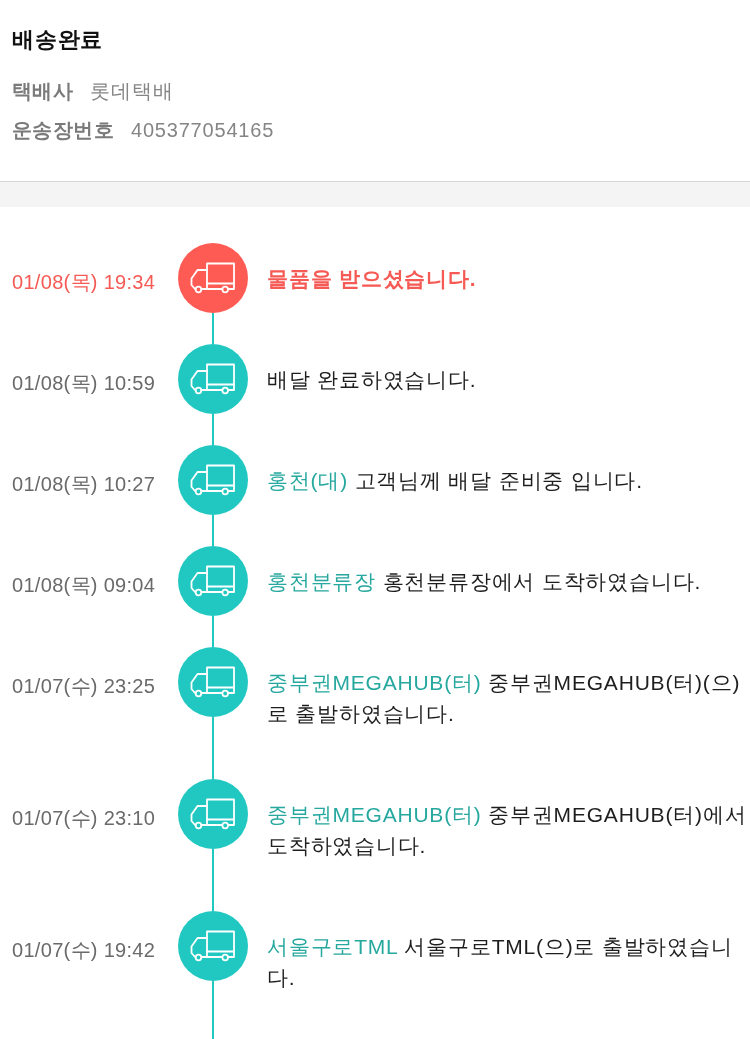 The width and height of the screenshot is (750, 1039). Describe the element at coordinates (504, 698) in the screenshot. I see `status-message: 중부권MEGAHUB(터) 중부권MEGAHUB(터)(으)로 출발하였습니다.` at that location.